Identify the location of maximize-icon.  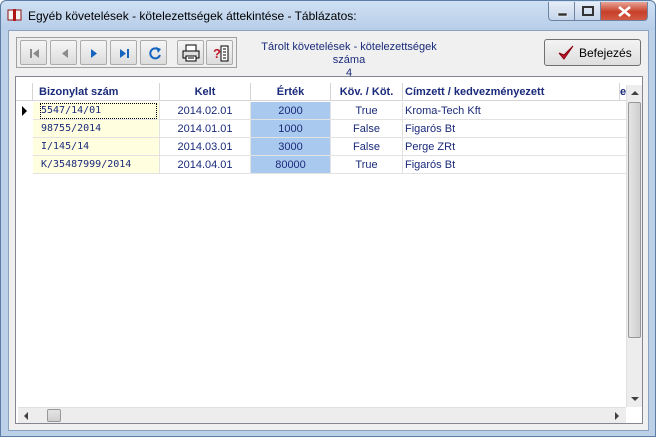
(588, 11).